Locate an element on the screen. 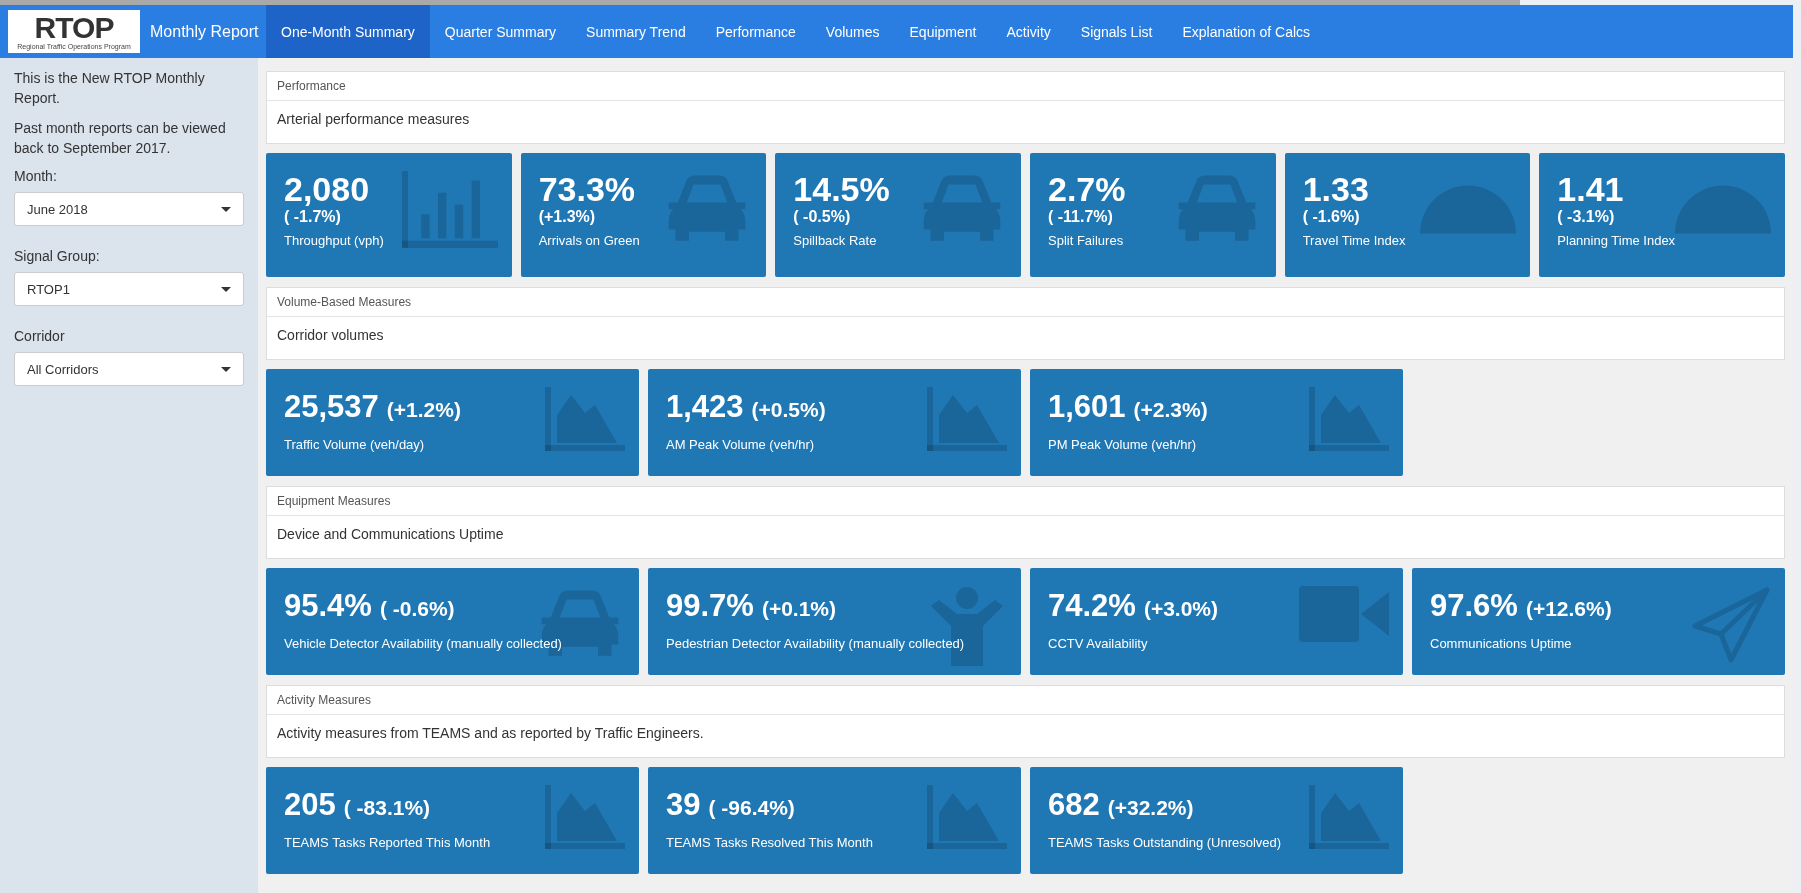 The height and width of the screenshot is (893, 1801). section-title: Equipment Measures is located at coordinates (1025, 501).